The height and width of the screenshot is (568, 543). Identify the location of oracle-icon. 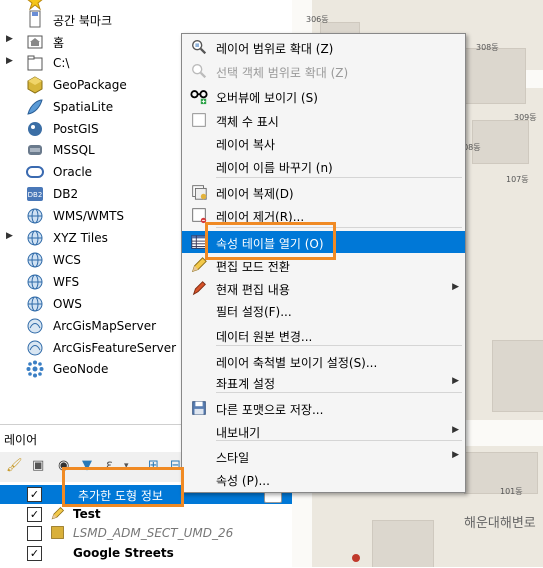
(35, 172).